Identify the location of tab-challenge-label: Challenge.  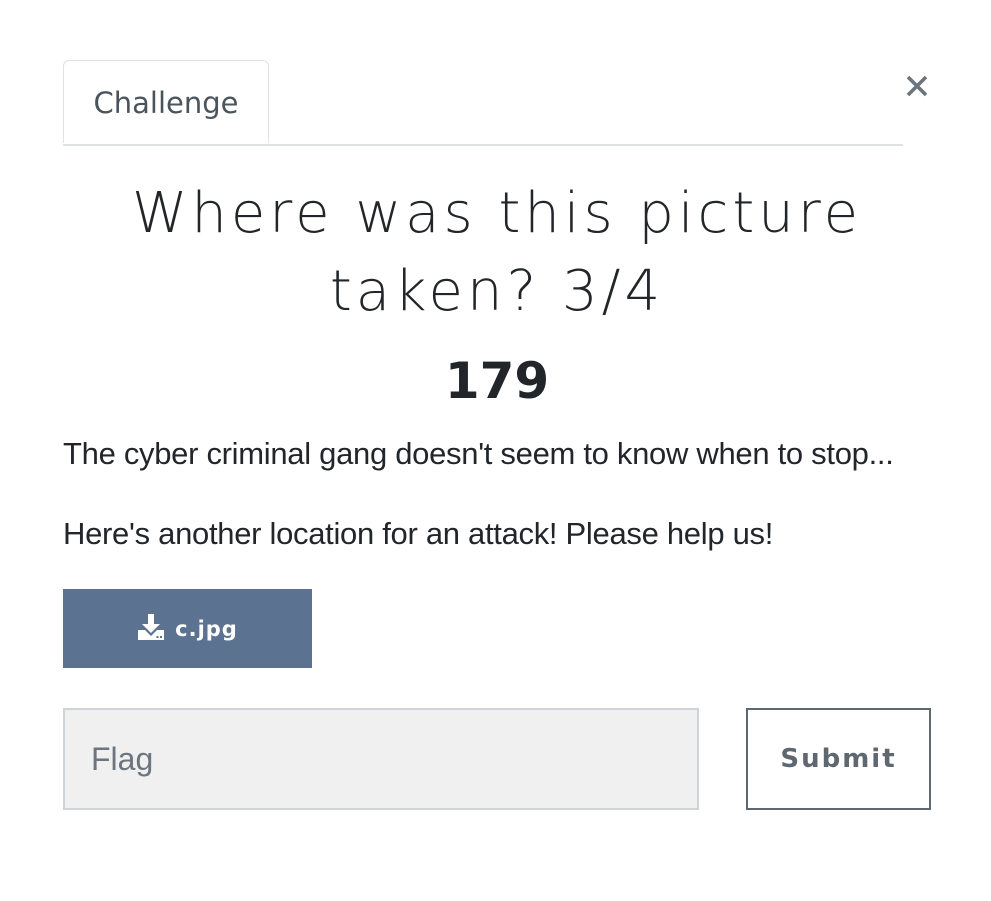
(166, 103).